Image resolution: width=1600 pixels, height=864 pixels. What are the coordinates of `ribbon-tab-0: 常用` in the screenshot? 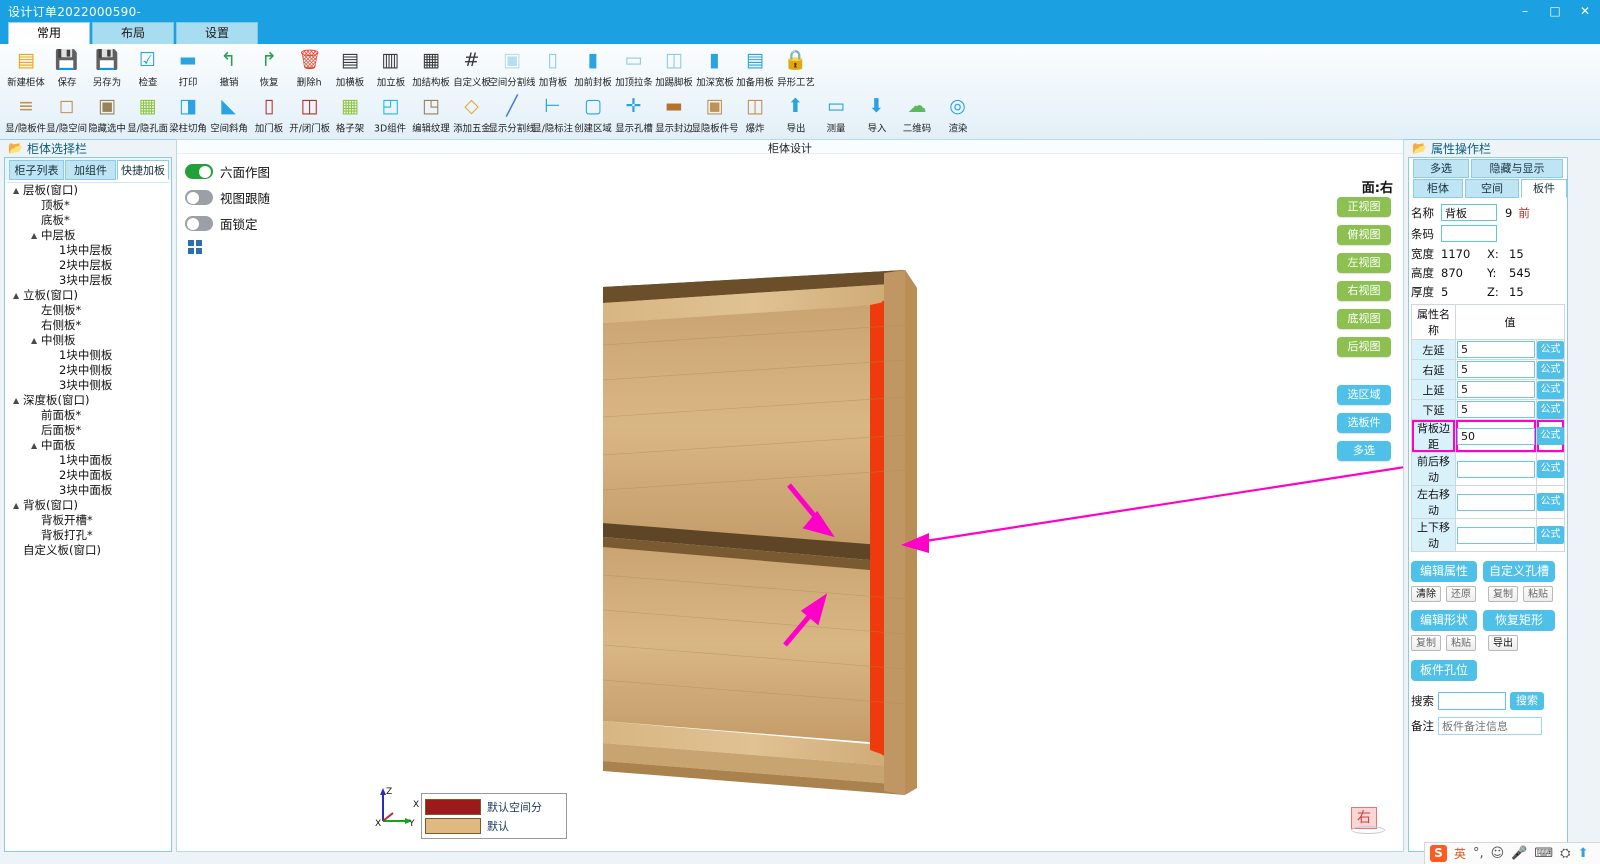 It's located at (49, 33).